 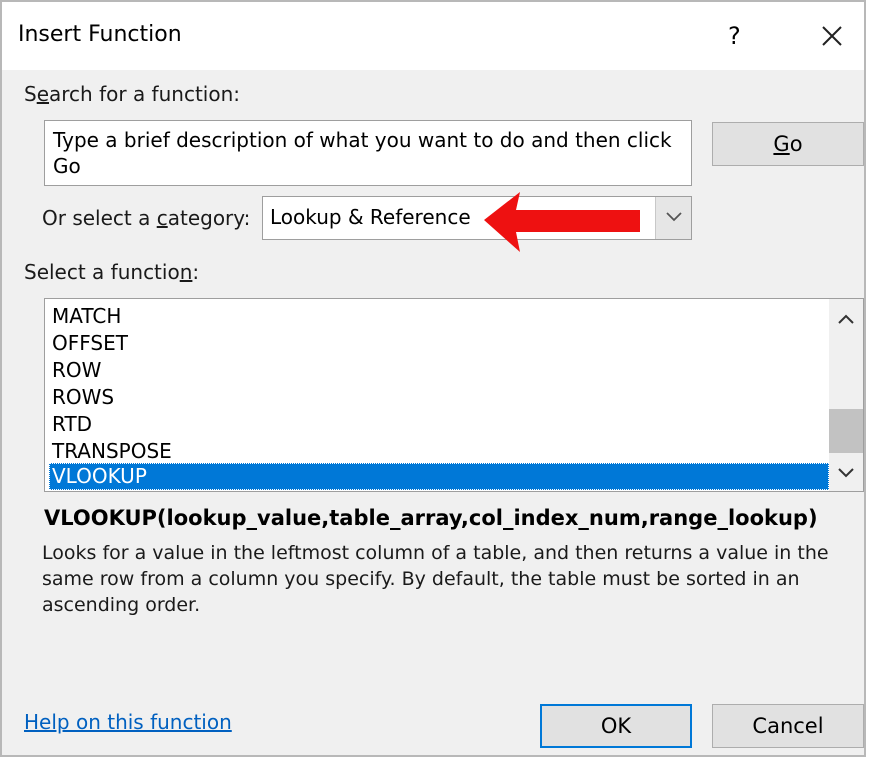 What do you see at coordinates (100, 34) in the screenshot?
I see `dialog-title: Insert Function` at bounding box center [100, 34].